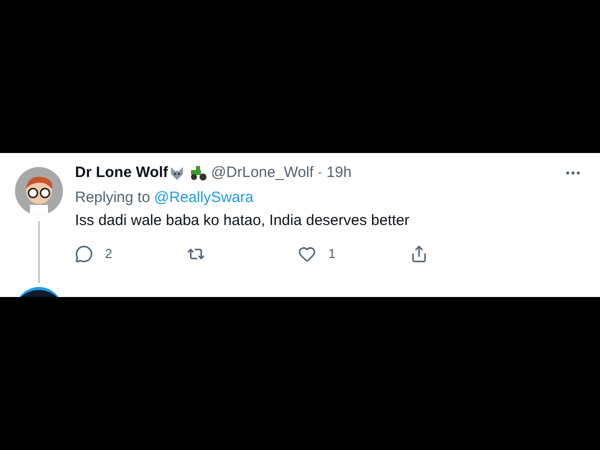  I want to click on reply-icon, so click(84, 253).